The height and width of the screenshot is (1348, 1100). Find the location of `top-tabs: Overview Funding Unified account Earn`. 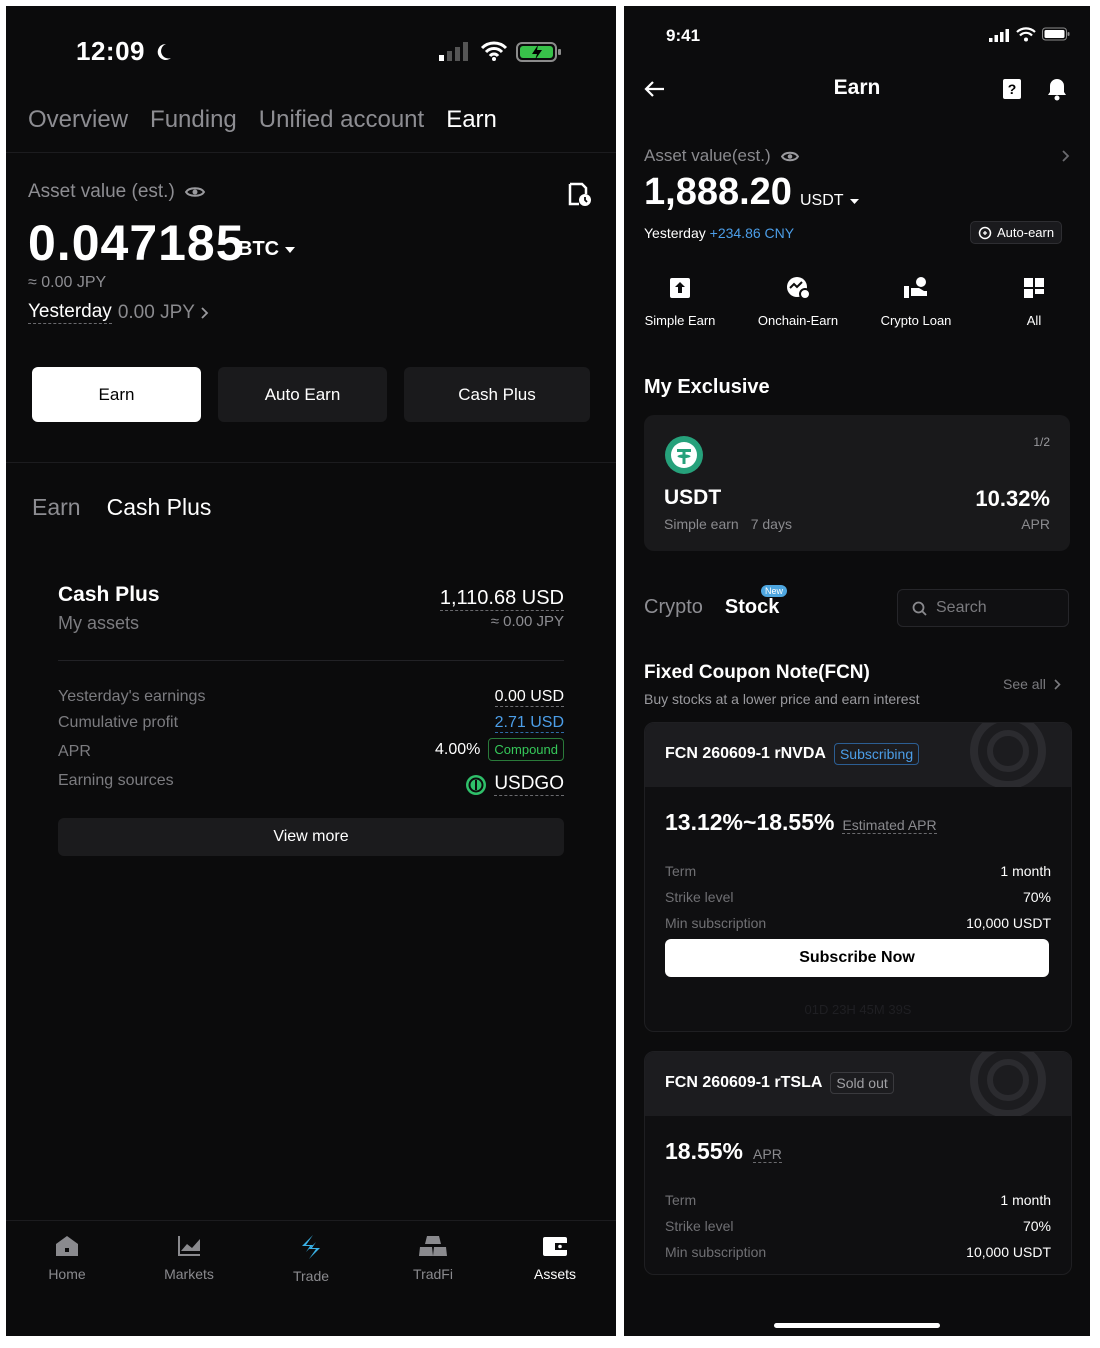

top-tabs: Overview Funding Unified account Earn is located at coordinates (262, 120).